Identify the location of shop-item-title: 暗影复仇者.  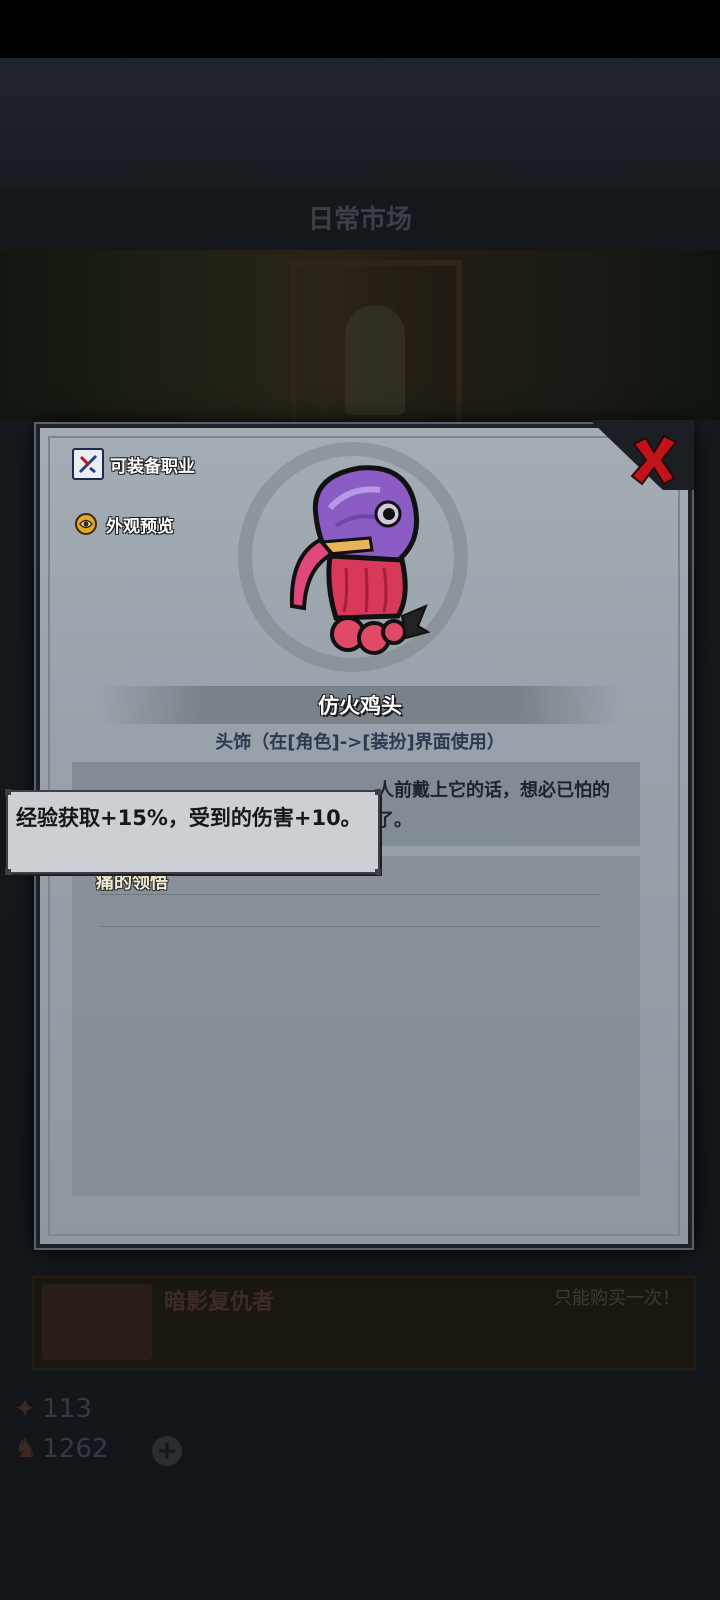
(219, 1302).